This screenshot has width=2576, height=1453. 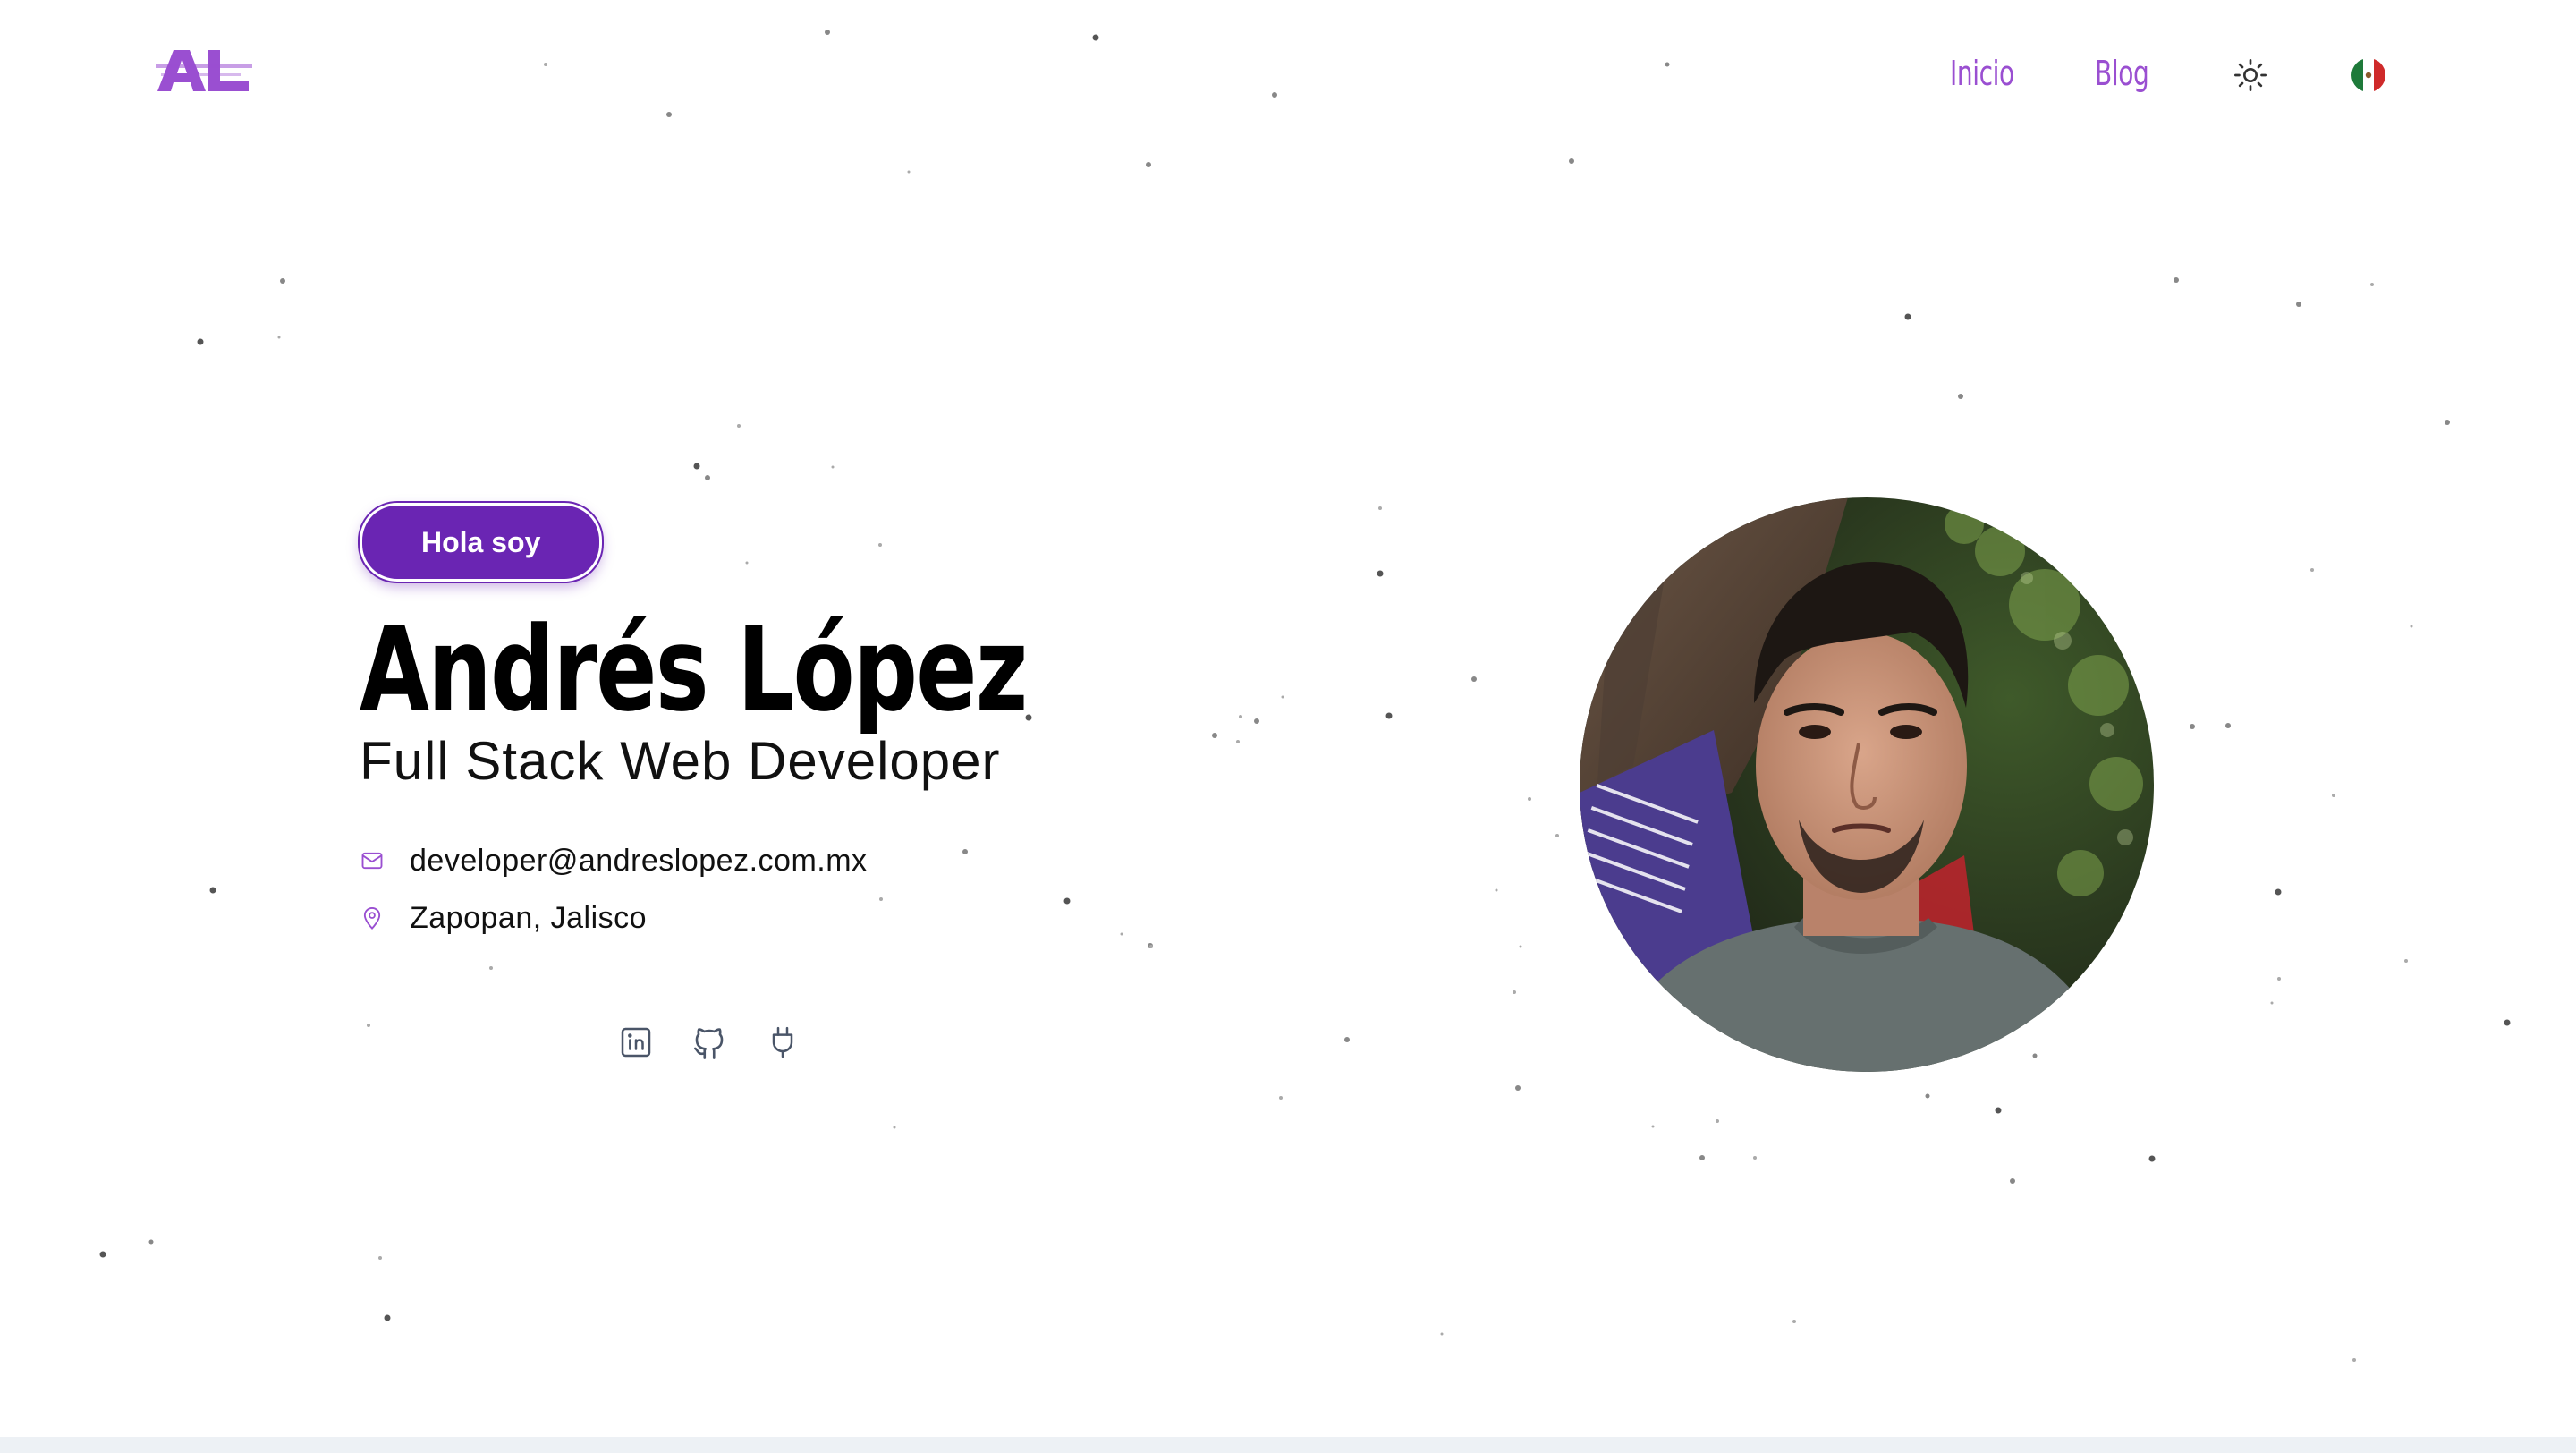 What do you see at coordinates (1288, 1445) in the screenshot?
I see `section-divider` at bounding box center [1288, 1445].